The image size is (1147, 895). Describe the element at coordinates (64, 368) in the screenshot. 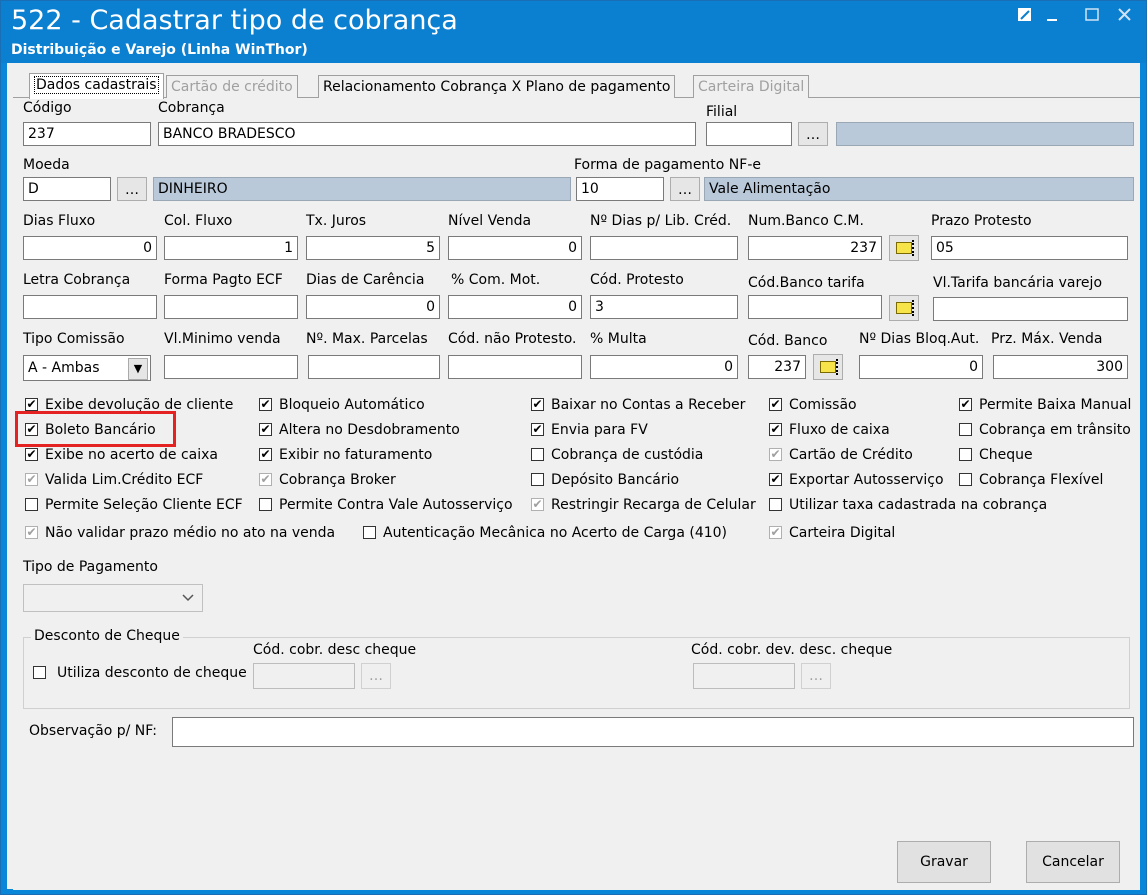

I see `tipo-comissao-value: A - Ambas` at that location.